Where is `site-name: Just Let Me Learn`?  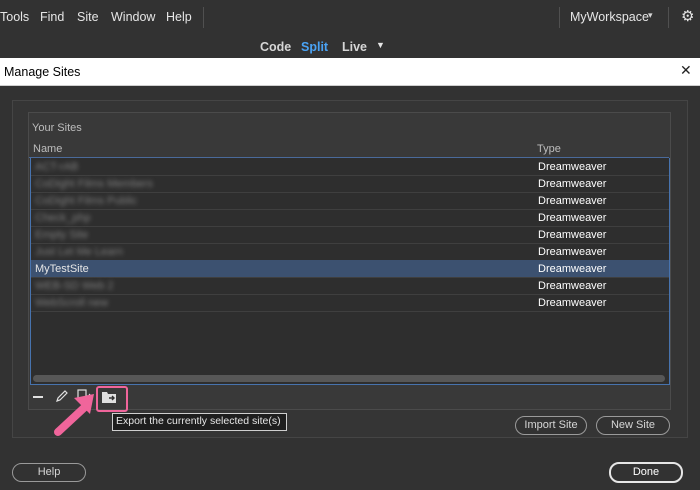
site-name: Just Let Me Learn is located at coordinates (79, 252).